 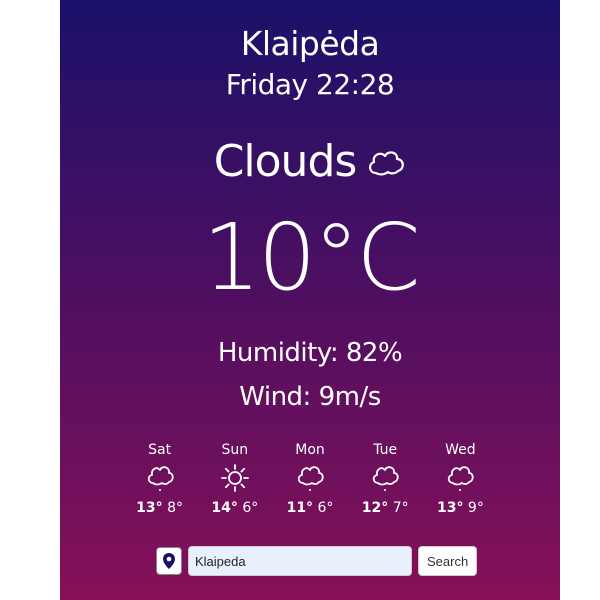 I want to click on forecast-high: 14°, so click(x=224, y=508).